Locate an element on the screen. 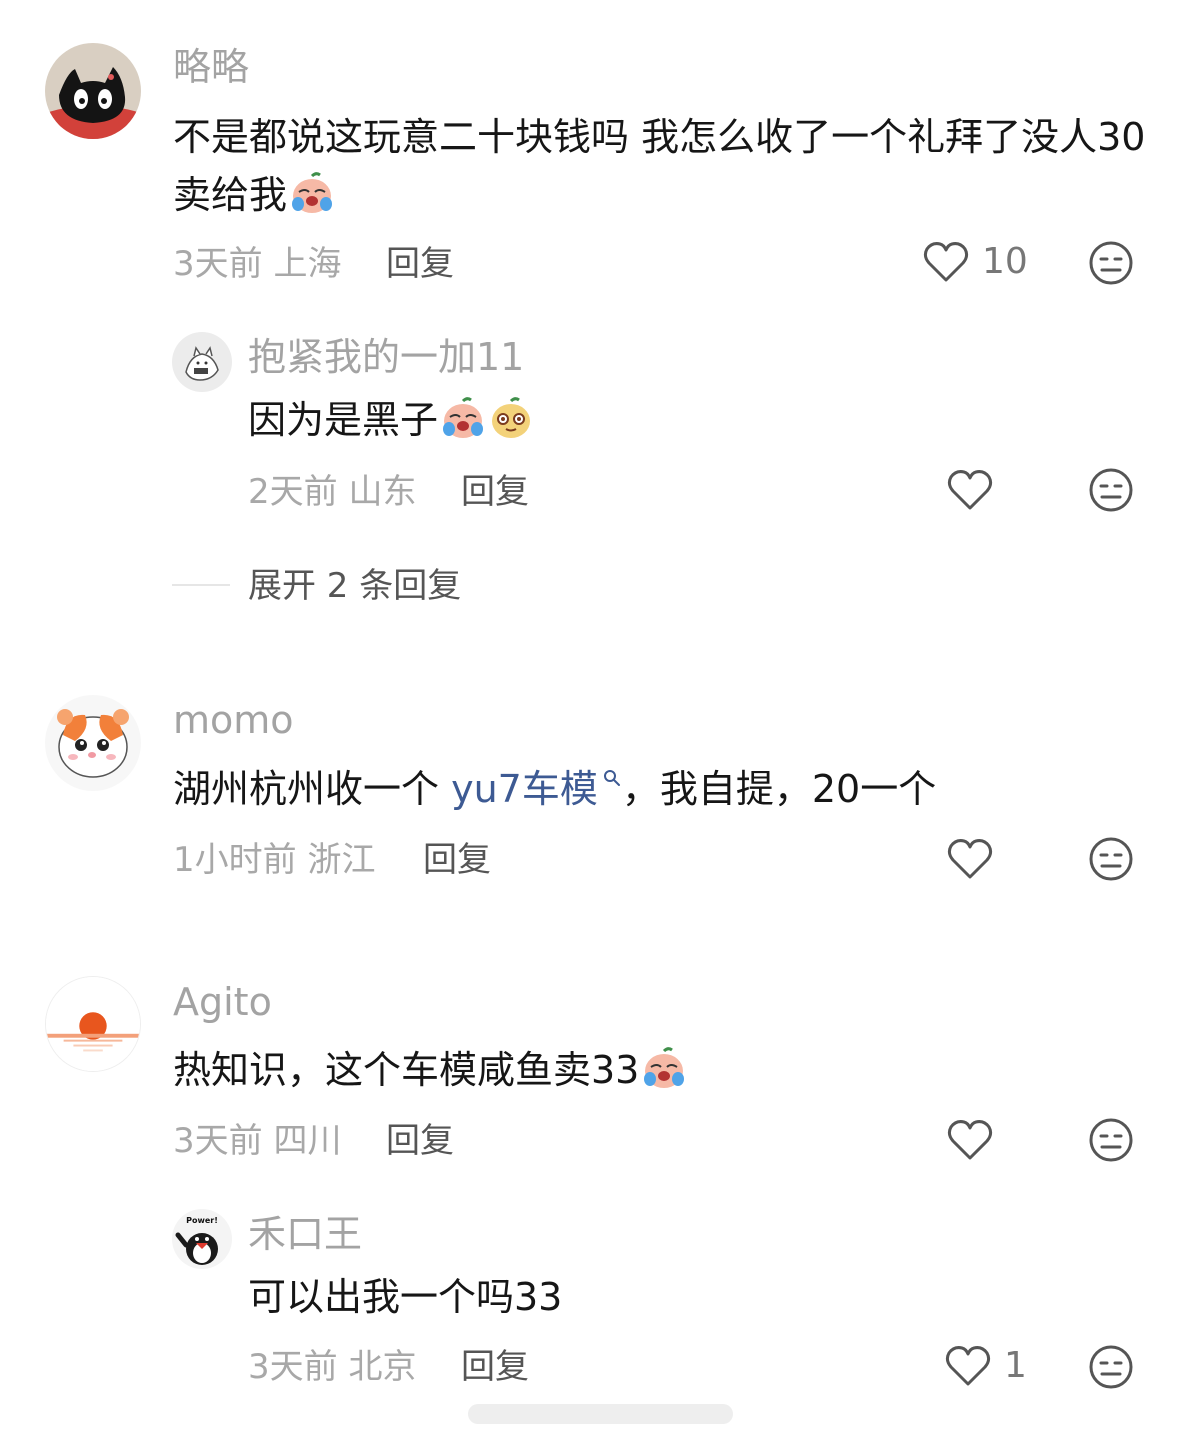 The image size is (1200, 1436). comment-meta: 3天前 上海 is located at coordinates (257, 264).